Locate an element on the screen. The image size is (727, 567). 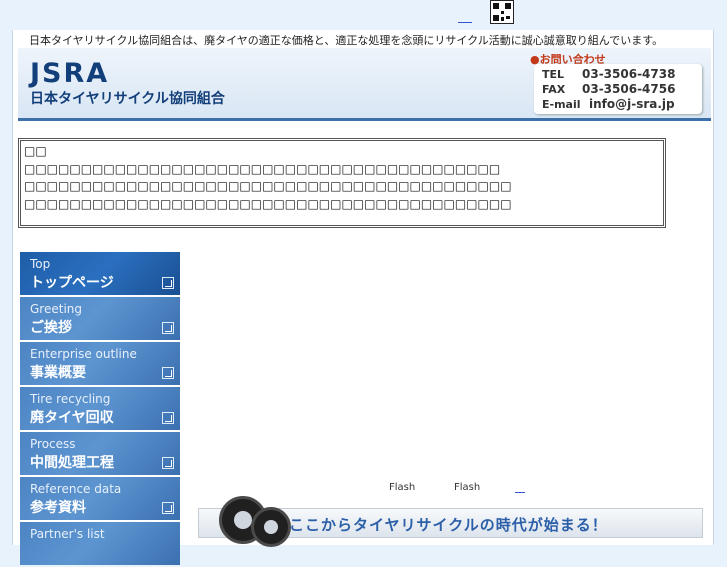
nav-item-label-ja: 中間処理工程 is located at coordinates (72, 463).